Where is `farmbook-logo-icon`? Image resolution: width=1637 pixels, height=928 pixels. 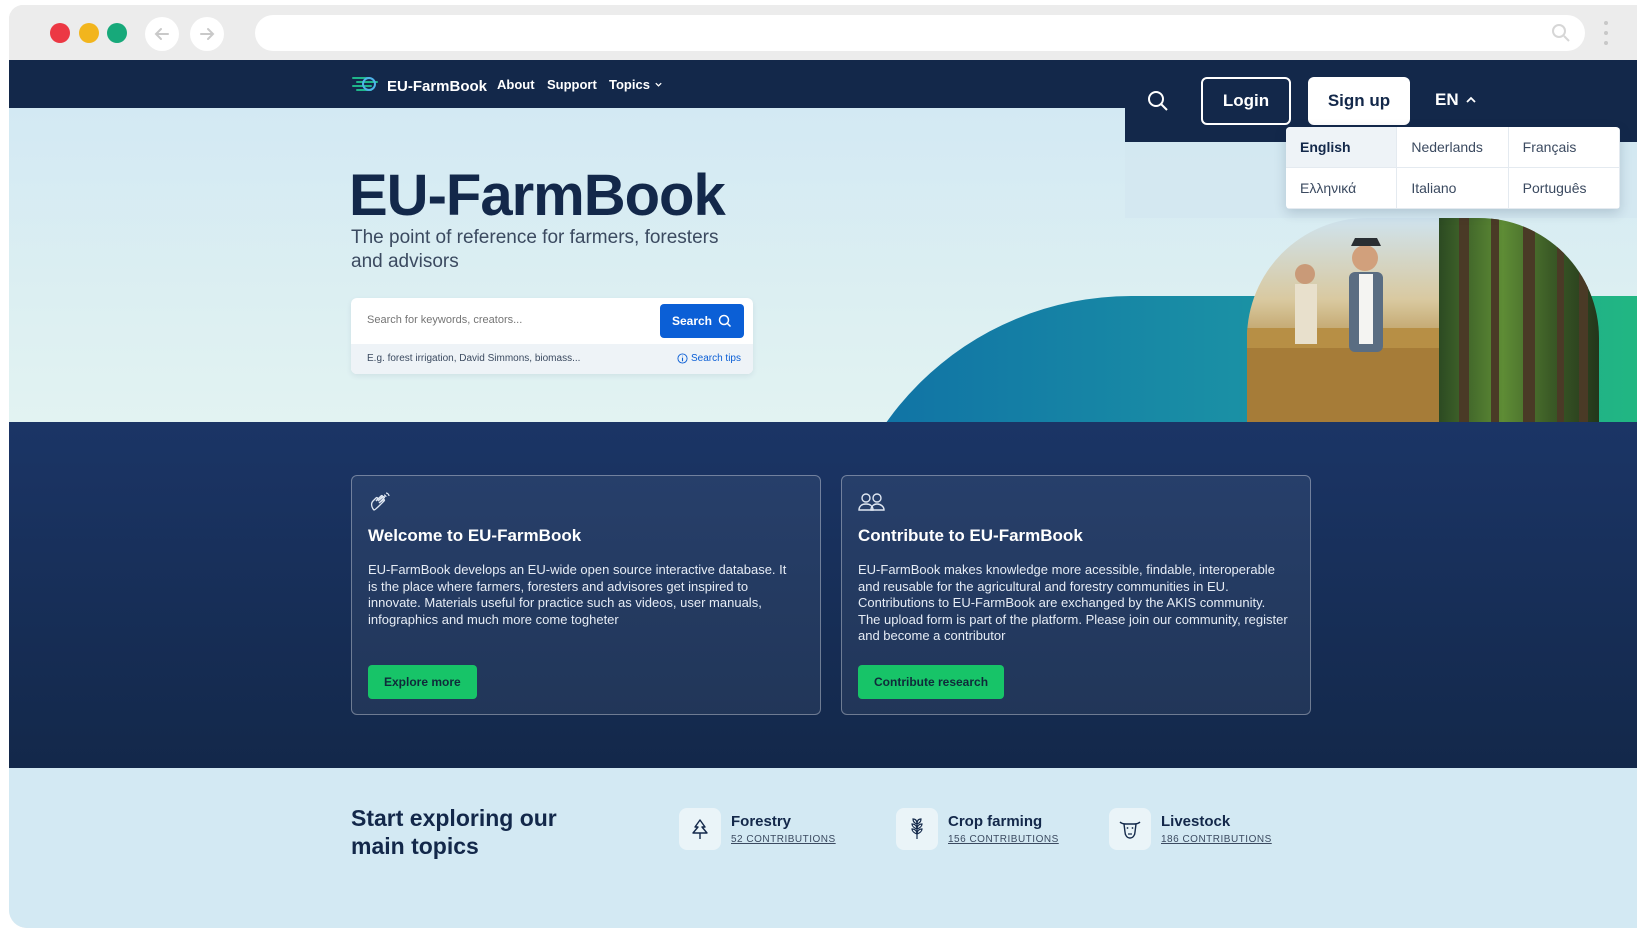
farmbook-logo-icon is located at coordinates (366, 86).